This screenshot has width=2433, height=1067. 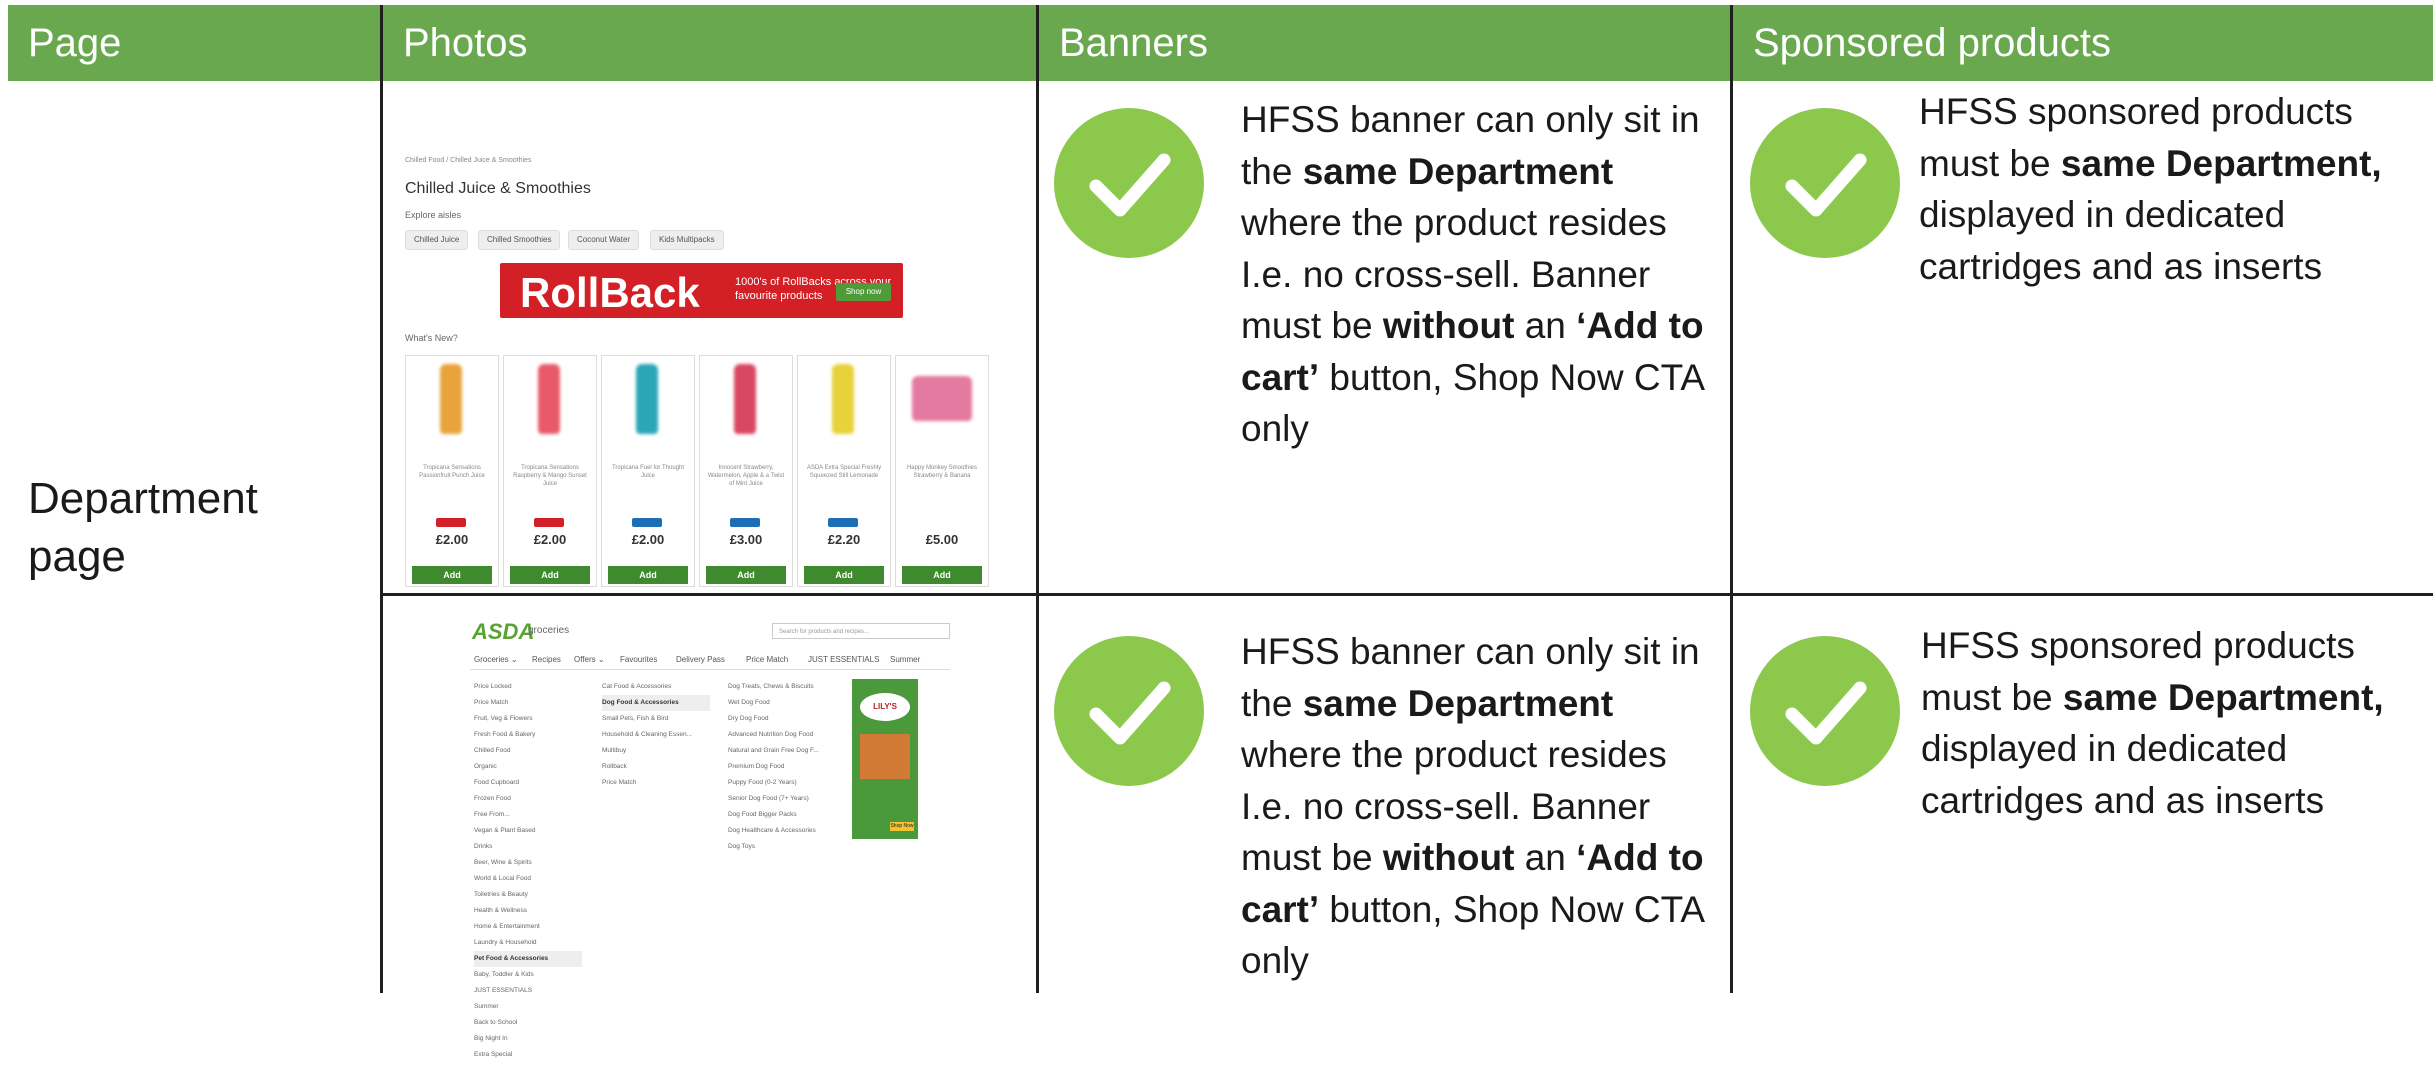 What do you see at coordinates (546, 659) in the screenshot?
I see `nav-item: Recipes` at bounding box center [546, 659].